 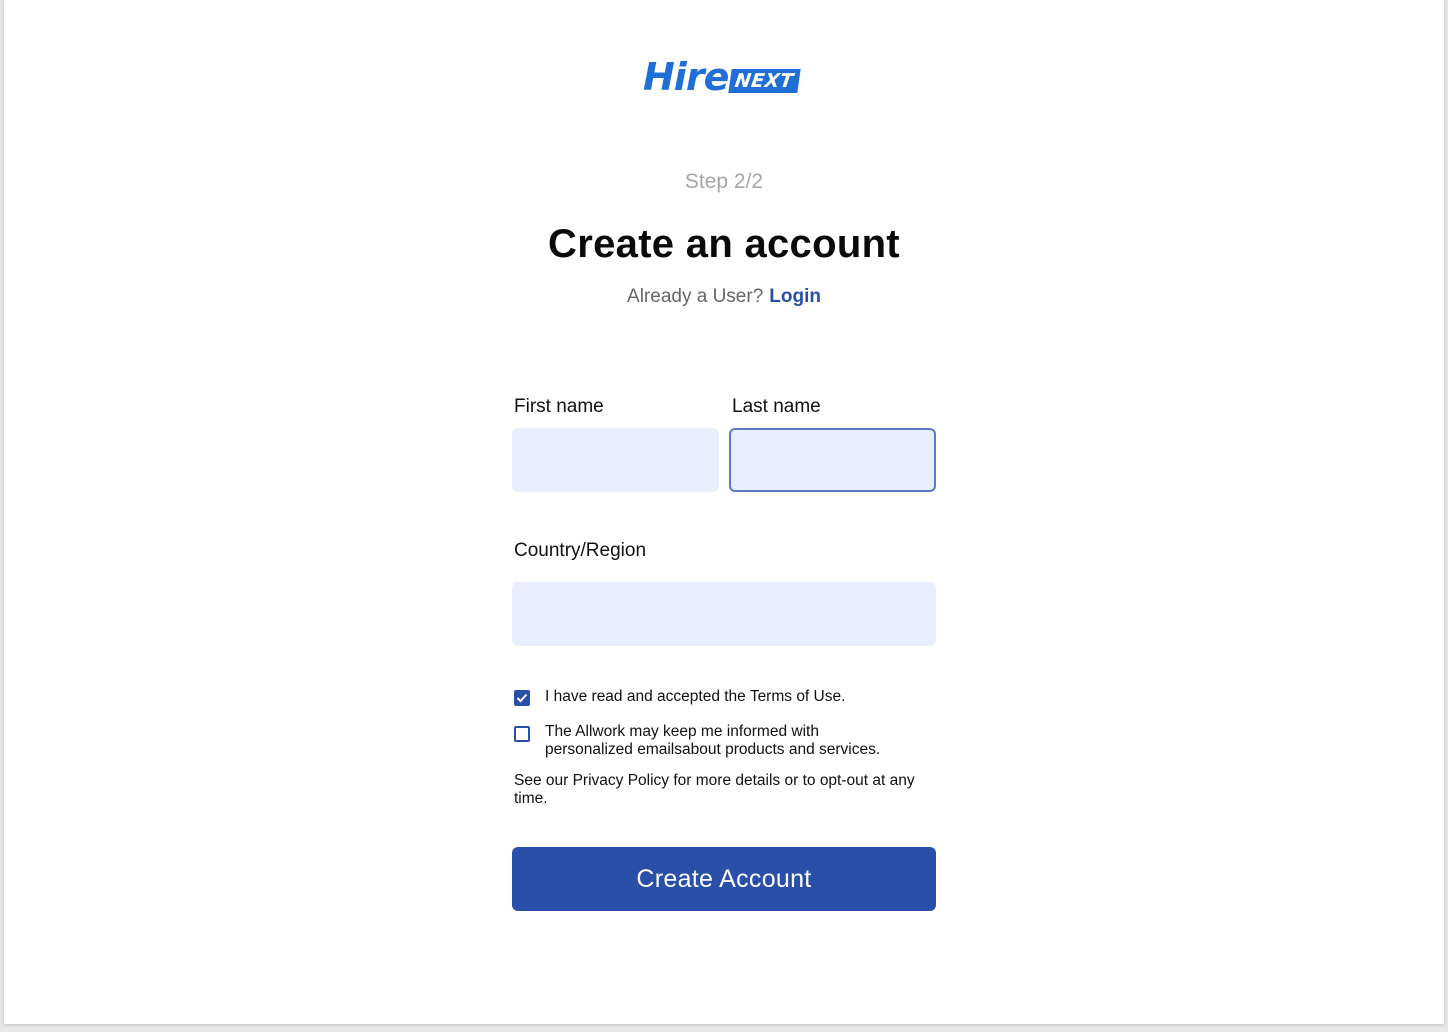 I want to click on checkmark-icon, so click(x=522, y=698).